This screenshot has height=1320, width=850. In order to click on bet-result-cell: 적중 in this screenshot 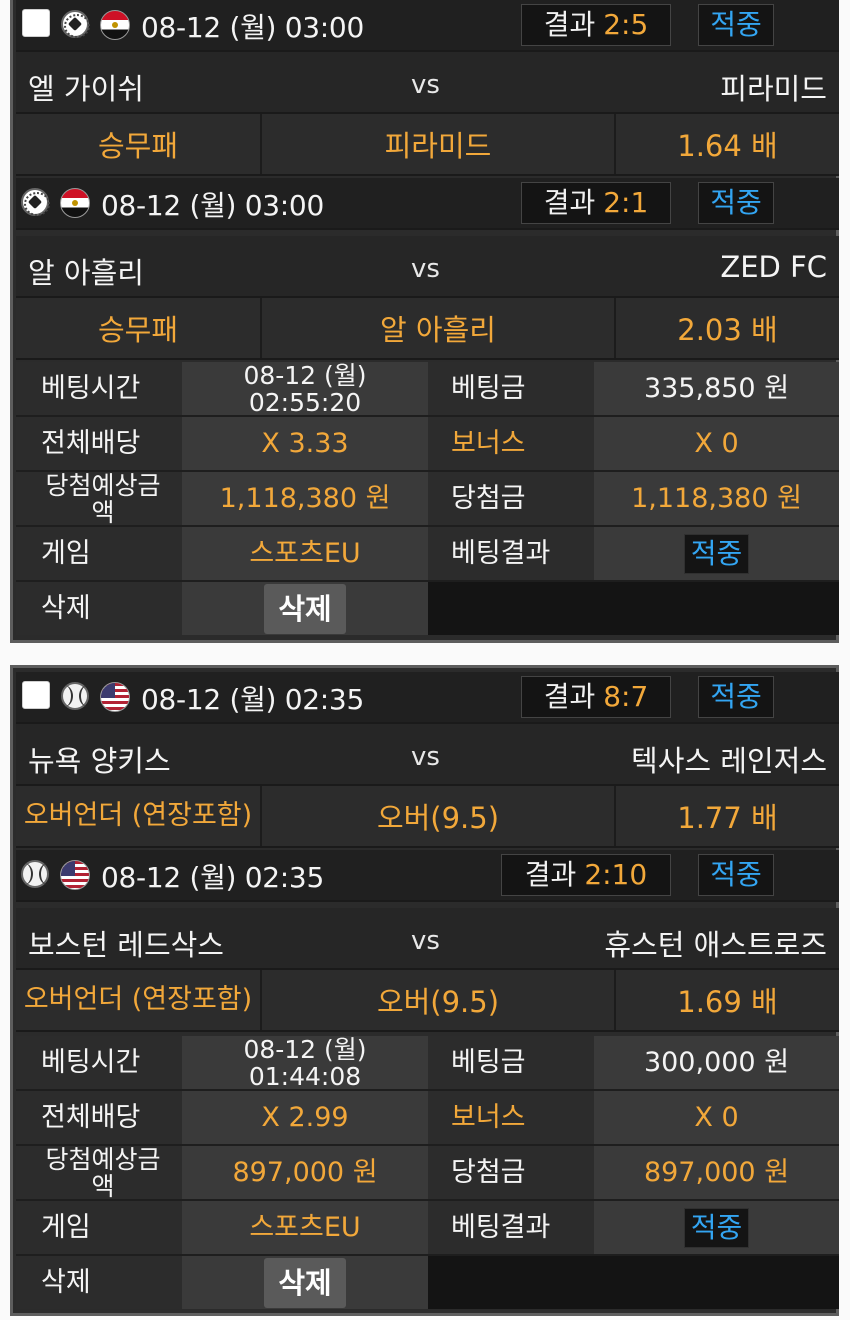, I will do `click(716, 553)`.